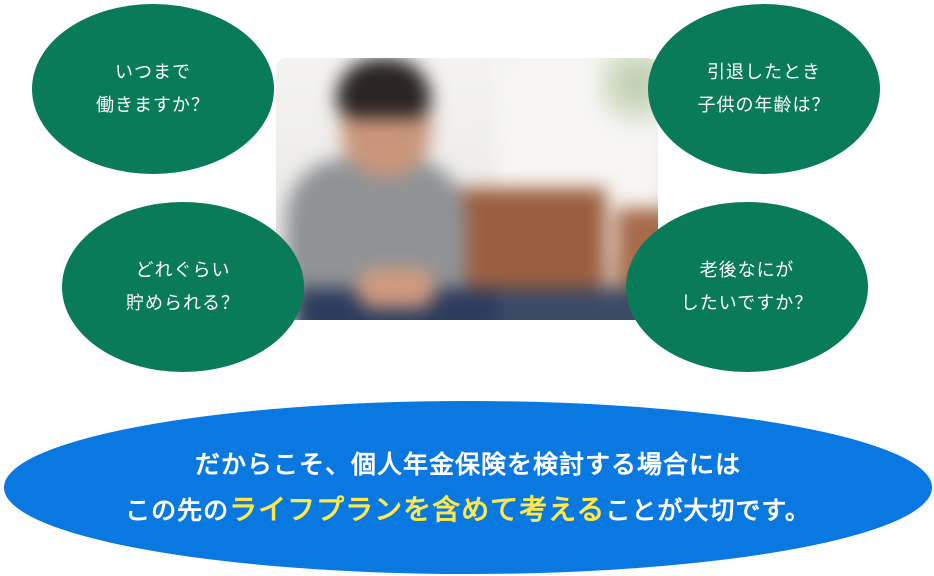 This screenshot has height=576, width=934. I want to click on bubble-line1: 引退したとき, so click(764, 72).